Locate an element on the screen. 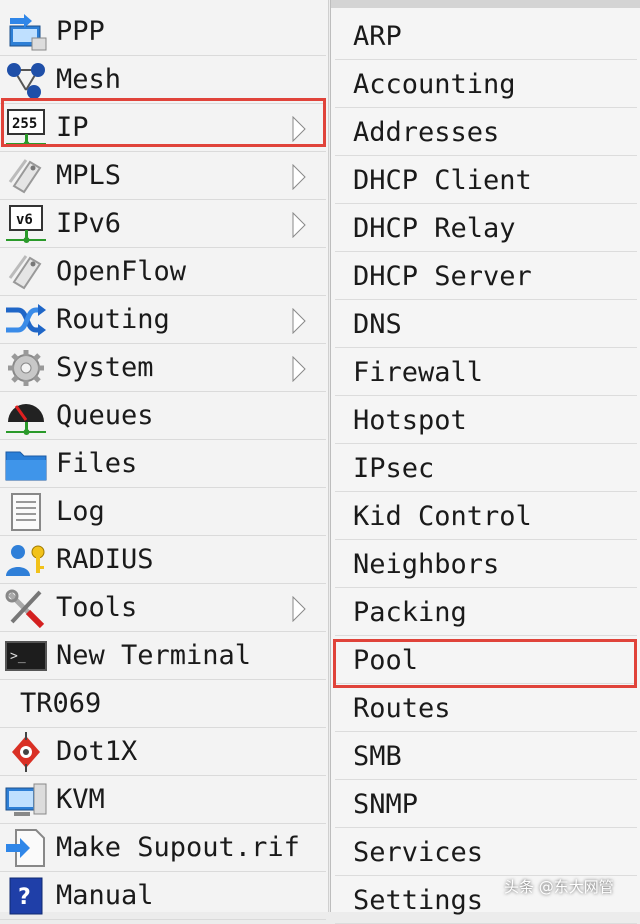 The height and width of the screenshot is (924, 640). submenu-item-label: Kid Control is located at coordinates (442, 516).